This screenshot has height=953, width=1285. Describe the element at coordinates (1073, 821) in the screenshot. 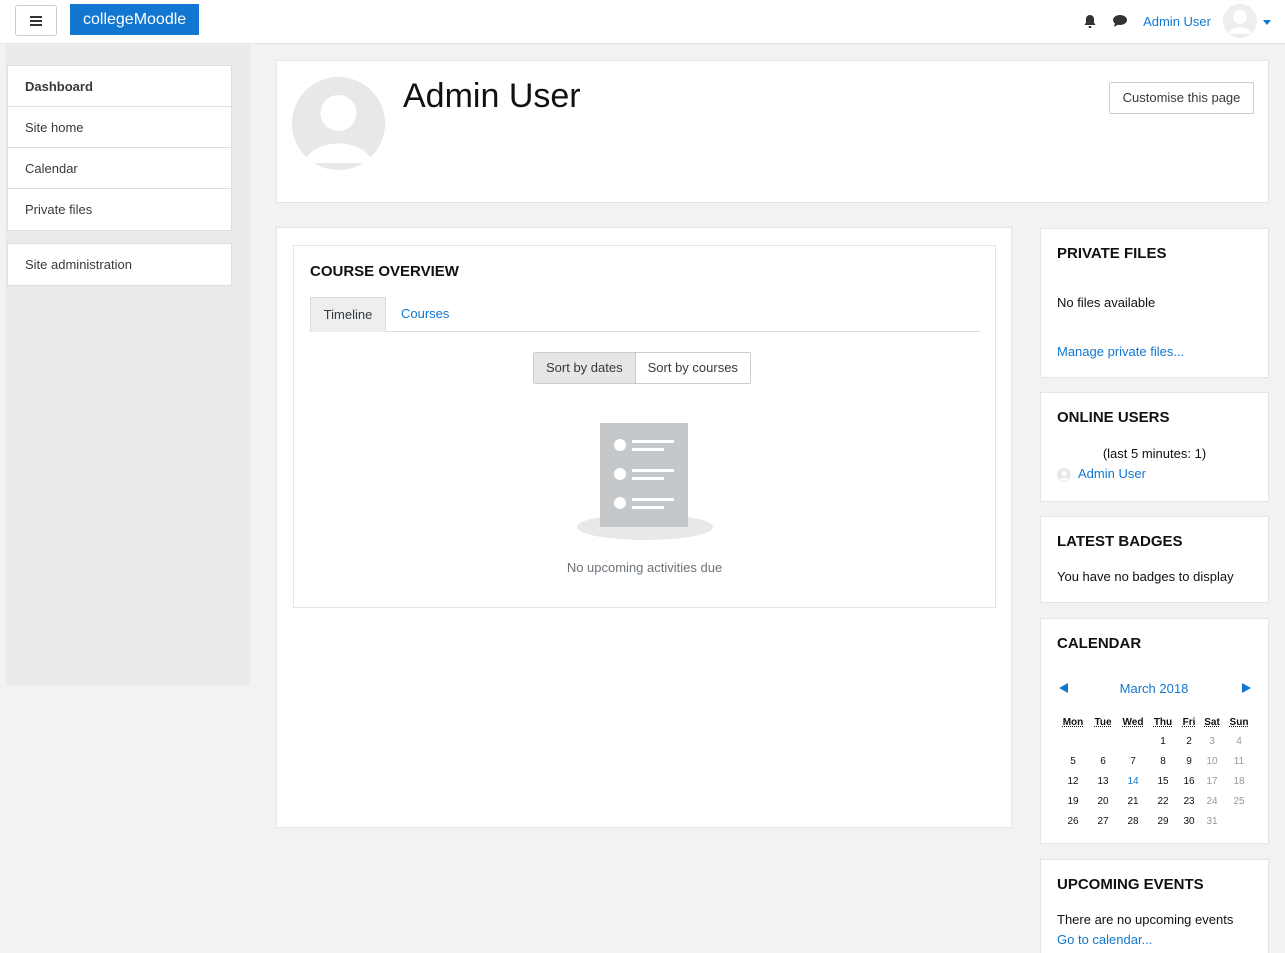

I see `calendar-day: 26` at that location.